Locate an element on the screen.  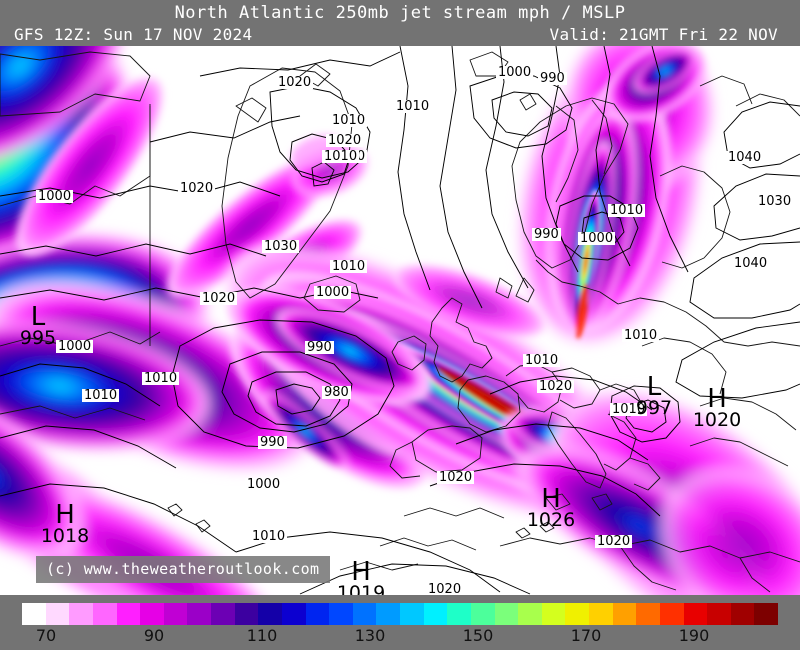
isobar-label: 980 is located at coordinates (336, 392).